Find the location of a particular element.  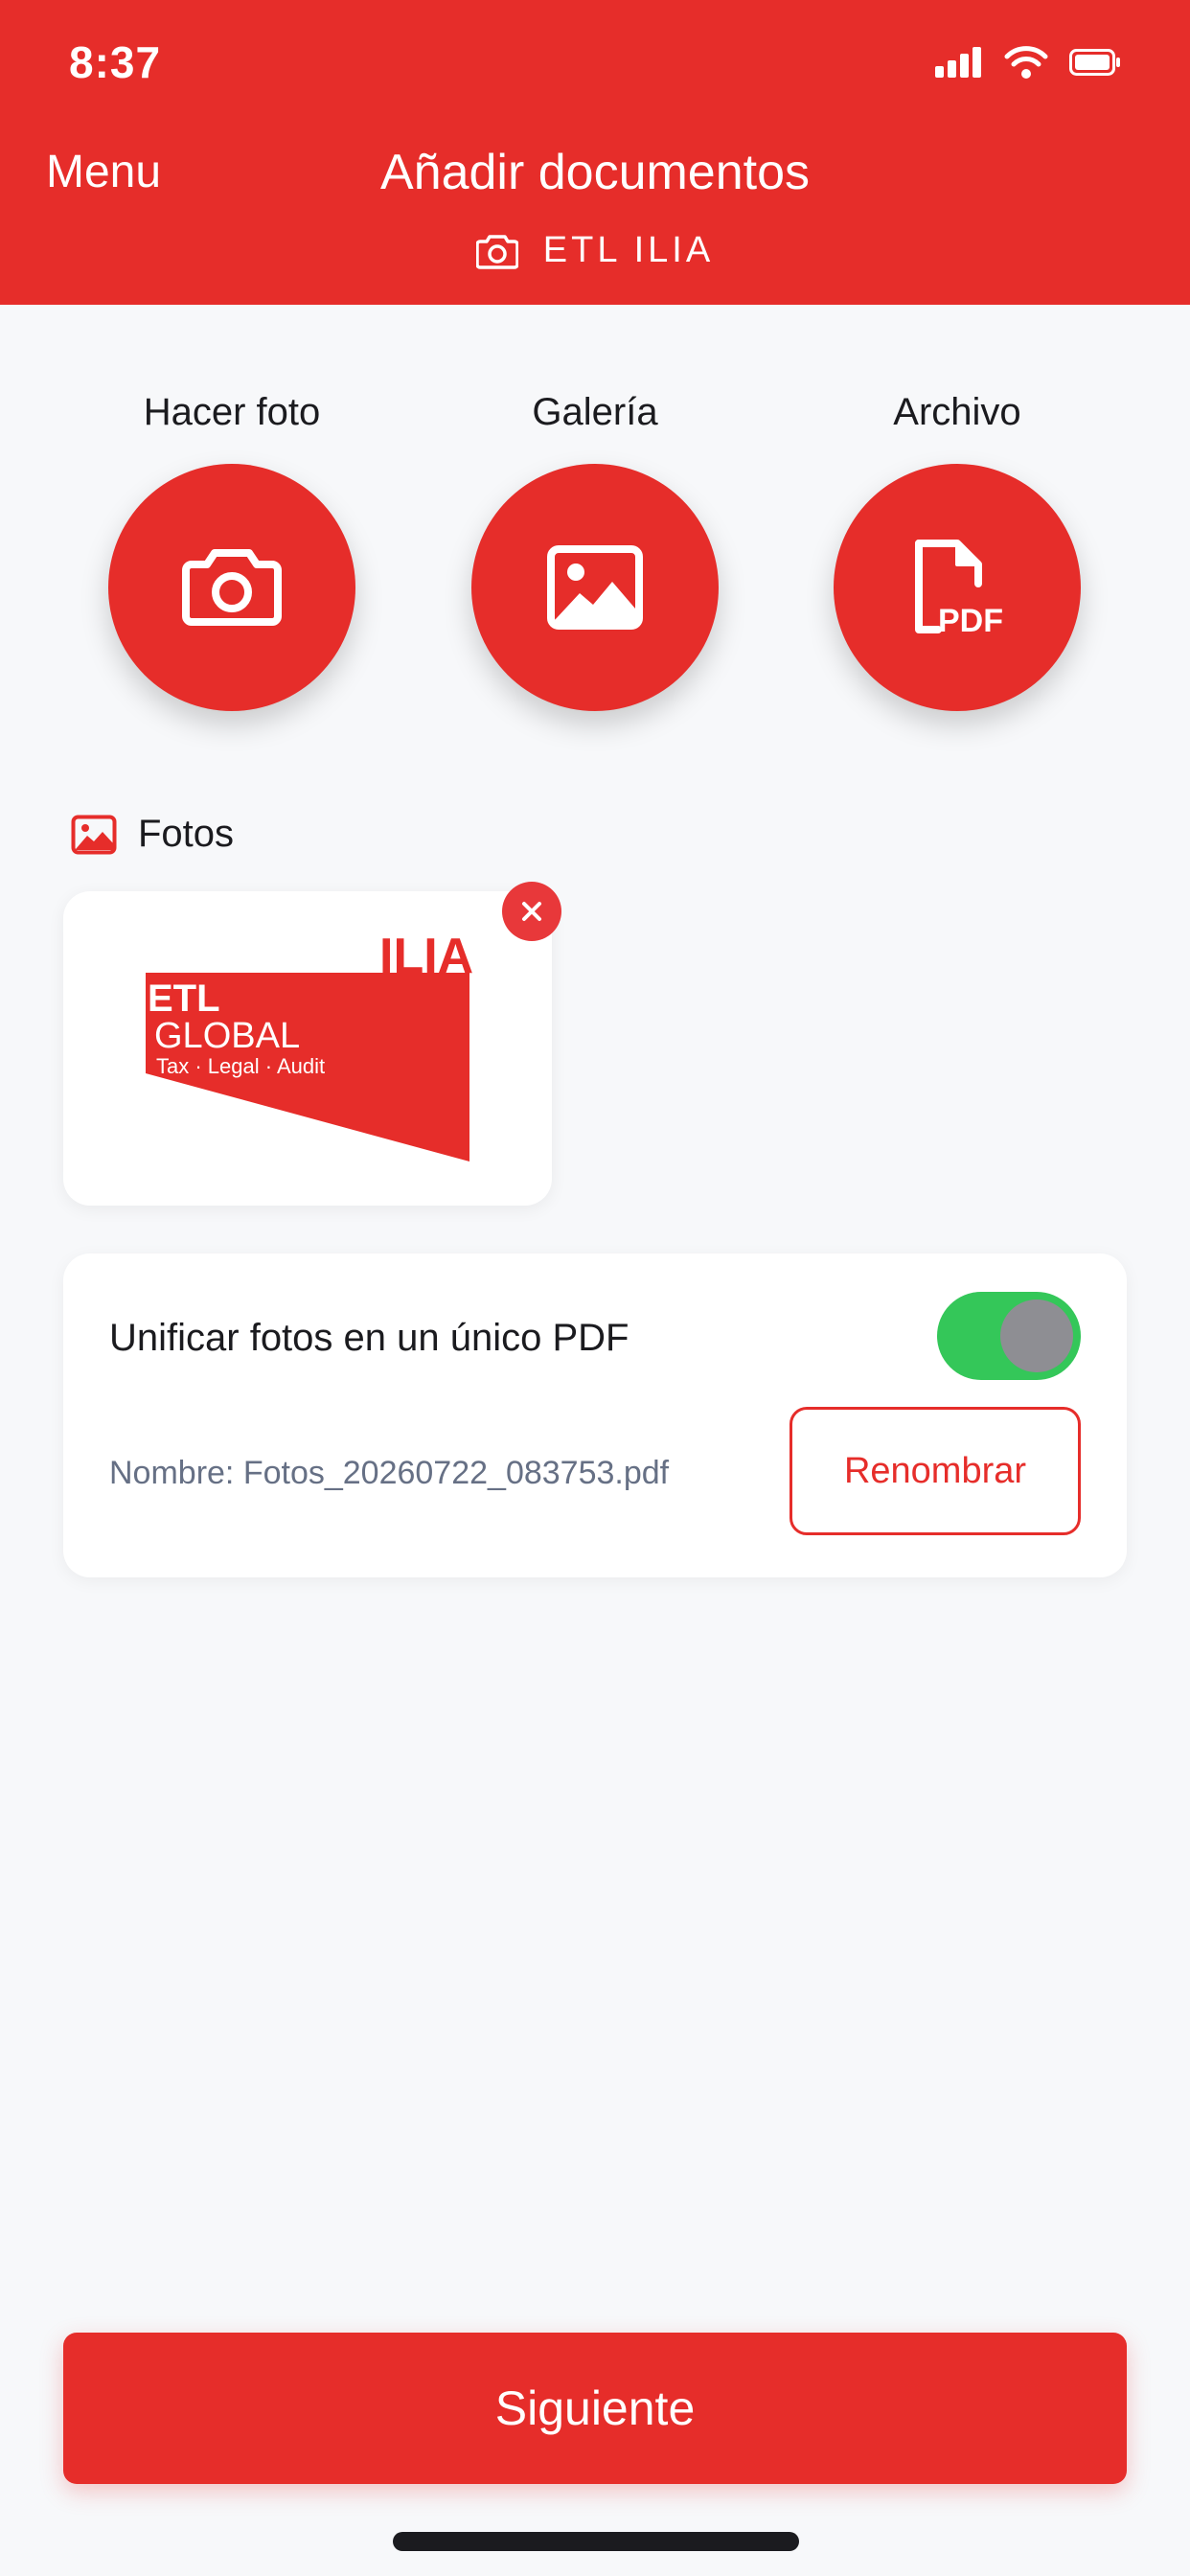

file-action: Archivo PDF is located at coordinates (957, 551).